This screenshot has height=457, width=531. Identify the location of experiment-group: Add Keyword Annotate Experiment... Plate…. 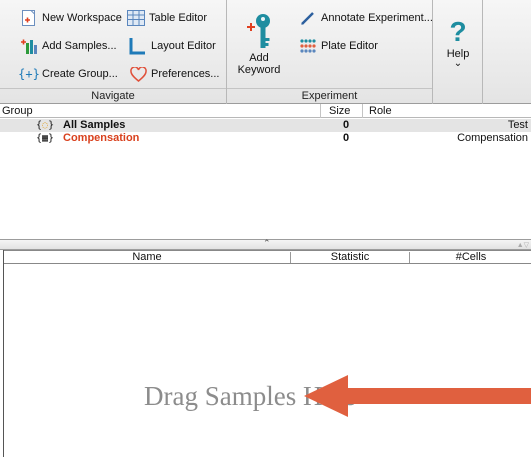
(330, 52).